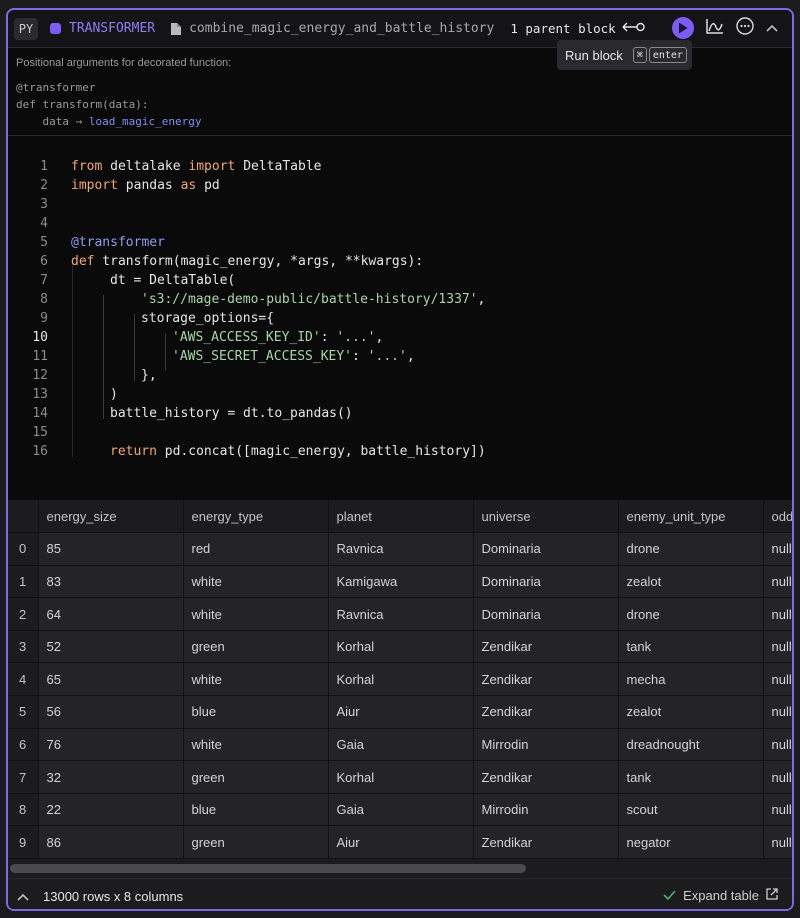 The image size is (800, 918). What do you see at coordinates (40, 451) in the screenshot?
I see `line-number: 16` at bounding box center [40, 451].